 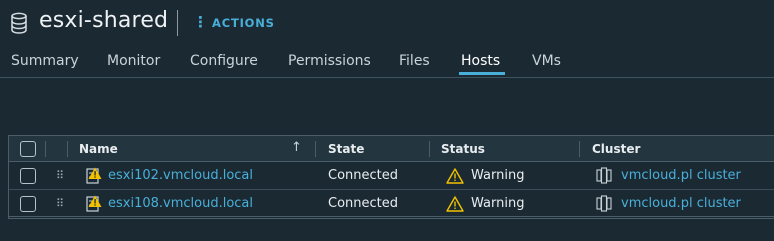 What do you see at coordinates (98, 149) in the screenshot?
I see `column-header-name: Name` at bounding box center [98, 149].